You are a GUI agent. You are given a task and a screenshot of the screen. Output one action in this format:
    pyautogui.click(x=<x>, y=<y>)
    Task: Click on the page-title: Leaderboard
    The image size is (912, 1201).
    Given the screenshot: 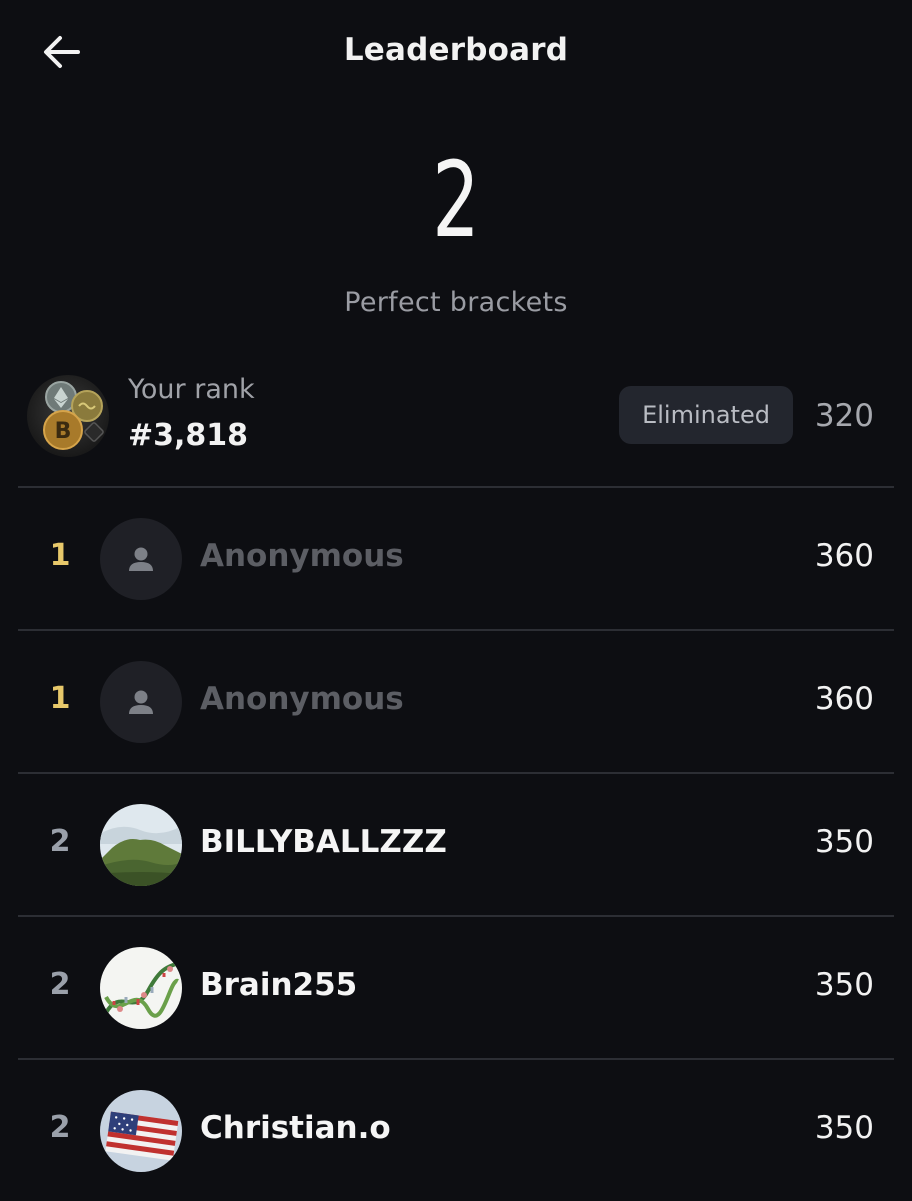 What is the action you would take?
    pyautogui.click(x=456, y=50)
    